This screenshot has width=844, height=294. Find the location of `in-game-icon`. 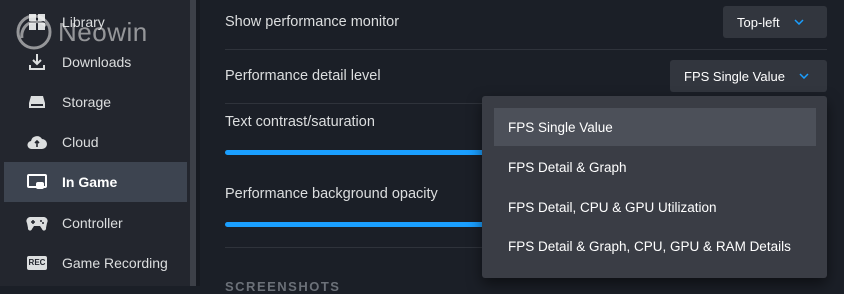

in-game-icon is located at coordinates (37, 182).